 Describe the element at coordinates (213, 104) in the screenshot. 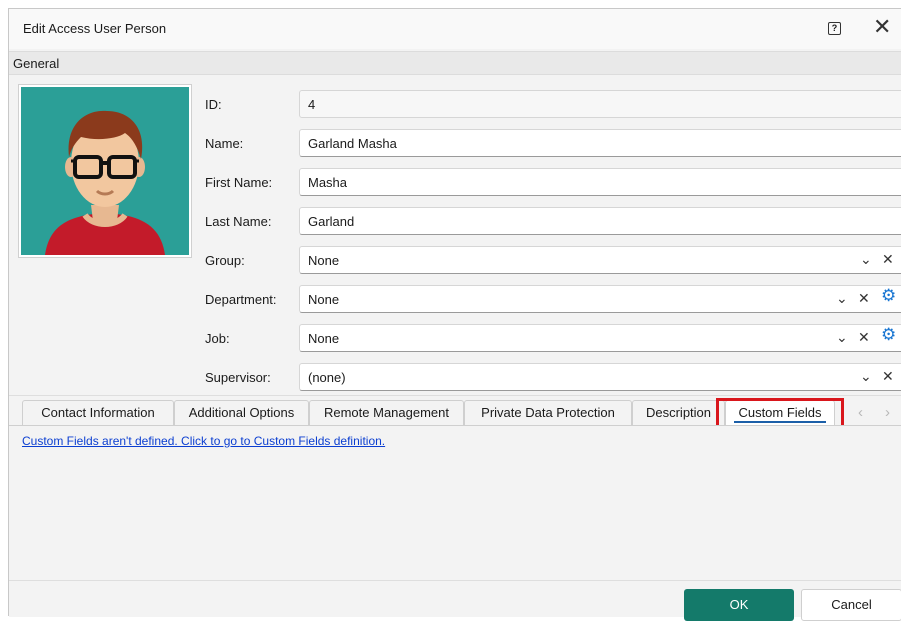

I see `id-label: ID:` at that location.